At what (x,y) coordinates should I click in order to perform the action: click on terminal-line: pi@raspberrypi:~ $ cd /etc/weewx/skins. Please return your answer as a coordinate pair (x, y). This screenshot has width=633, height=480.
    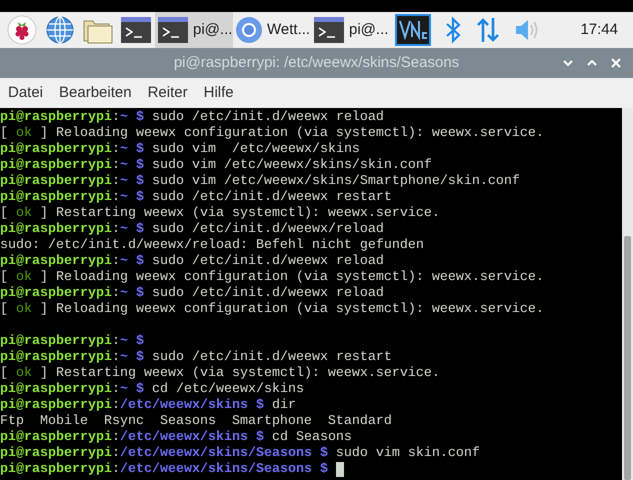
    Looking at the image, I should click on (152, 390).